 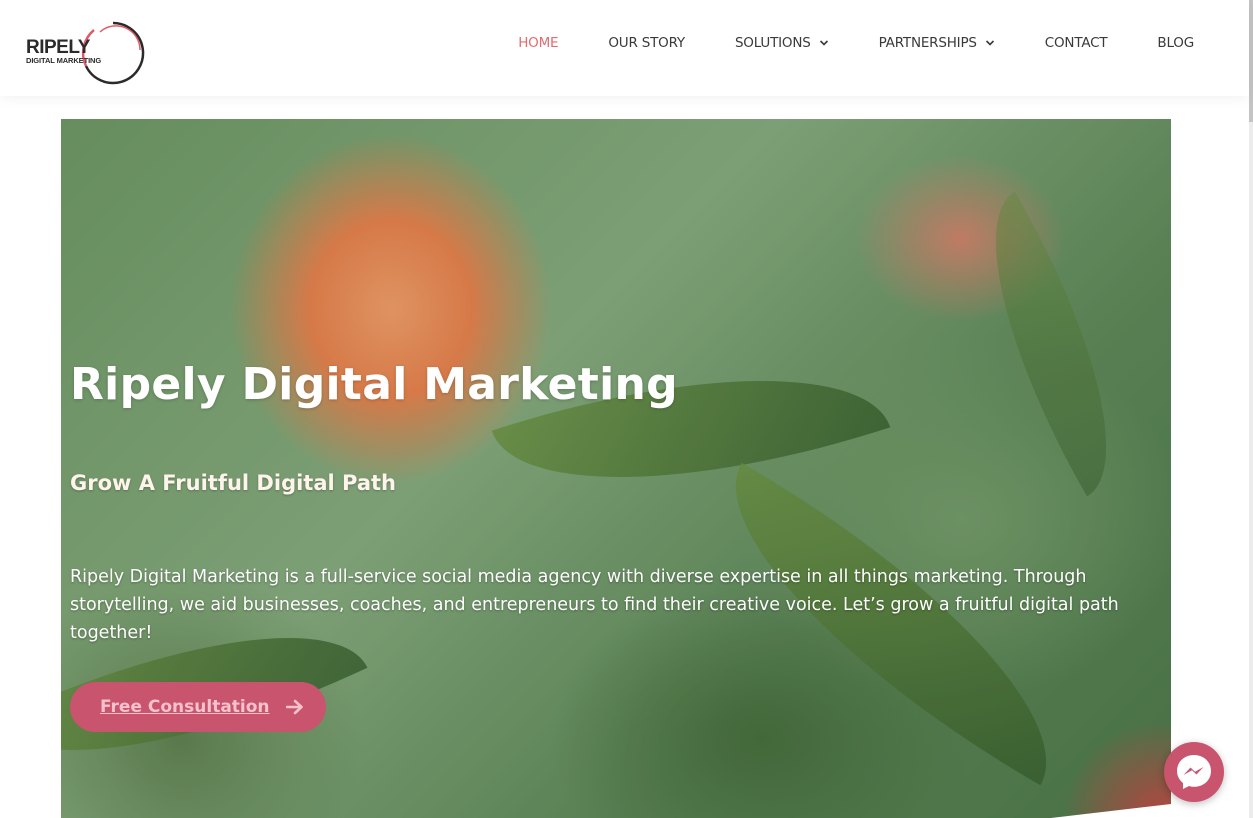 I want to click on nav-item-solutions: SOLUTIONS, so click(x=782, y=43).